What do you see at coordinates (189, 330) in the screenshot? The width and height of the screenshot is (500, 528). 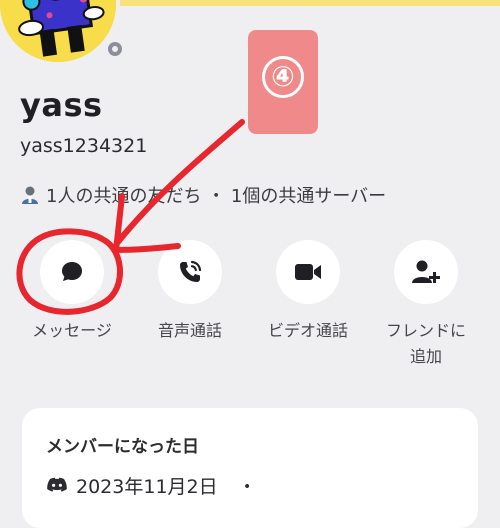 I see `voice-call-label: 音声通話` at bounding box center [189, 330].